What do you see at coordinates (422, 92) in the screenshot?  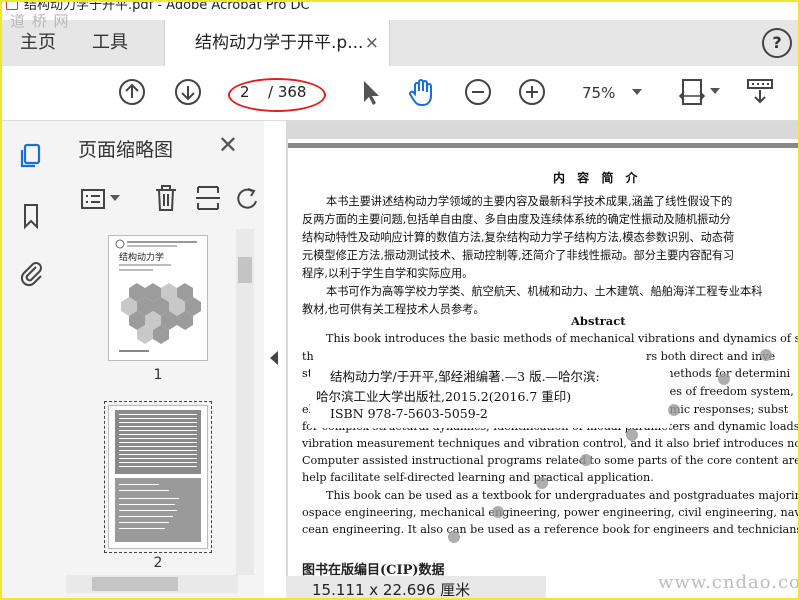 I see `hand-tool-icon` at bounding box center [422, 92].